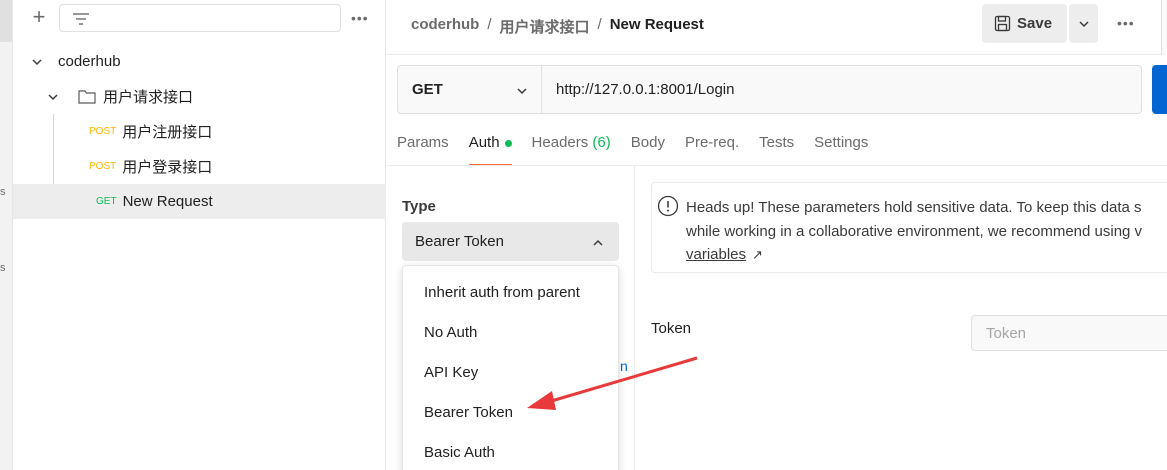 This screenshot has width=1167, height=470. Describe the element at coordinates (671, 328) in the screenshot. I see `token-label: Token` at that location.